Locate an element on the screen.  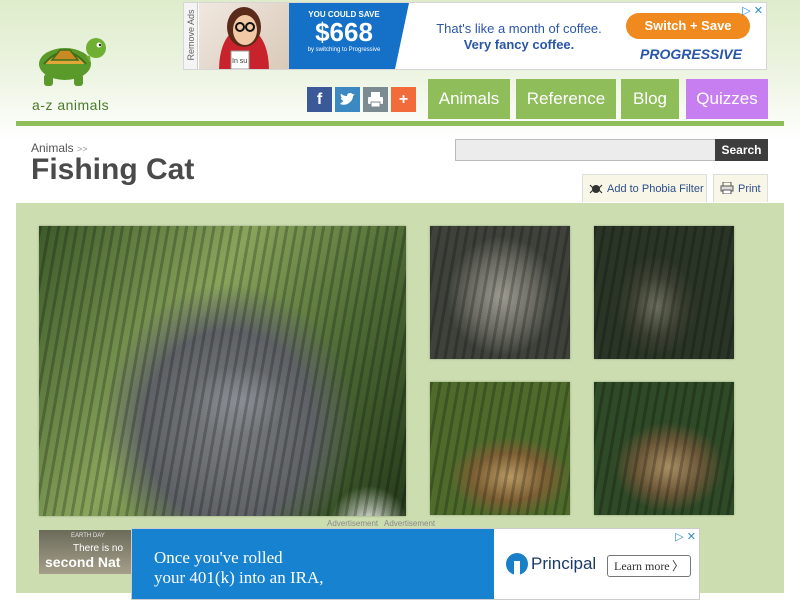
earth-ad-tag: EARTH DAY is located at coordinates (88, 536).